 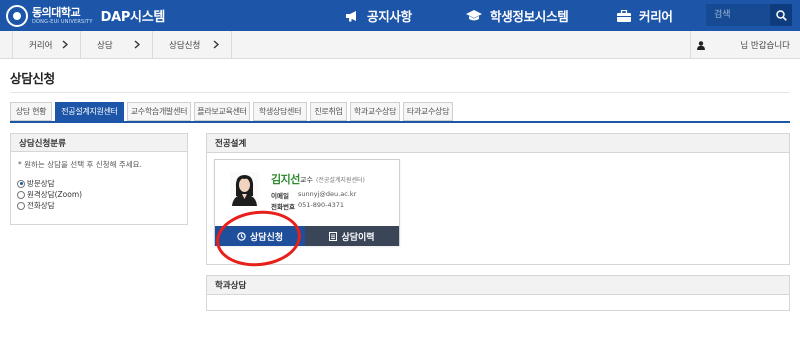 I want to click on tab-underline, so click(x=400, y=122).